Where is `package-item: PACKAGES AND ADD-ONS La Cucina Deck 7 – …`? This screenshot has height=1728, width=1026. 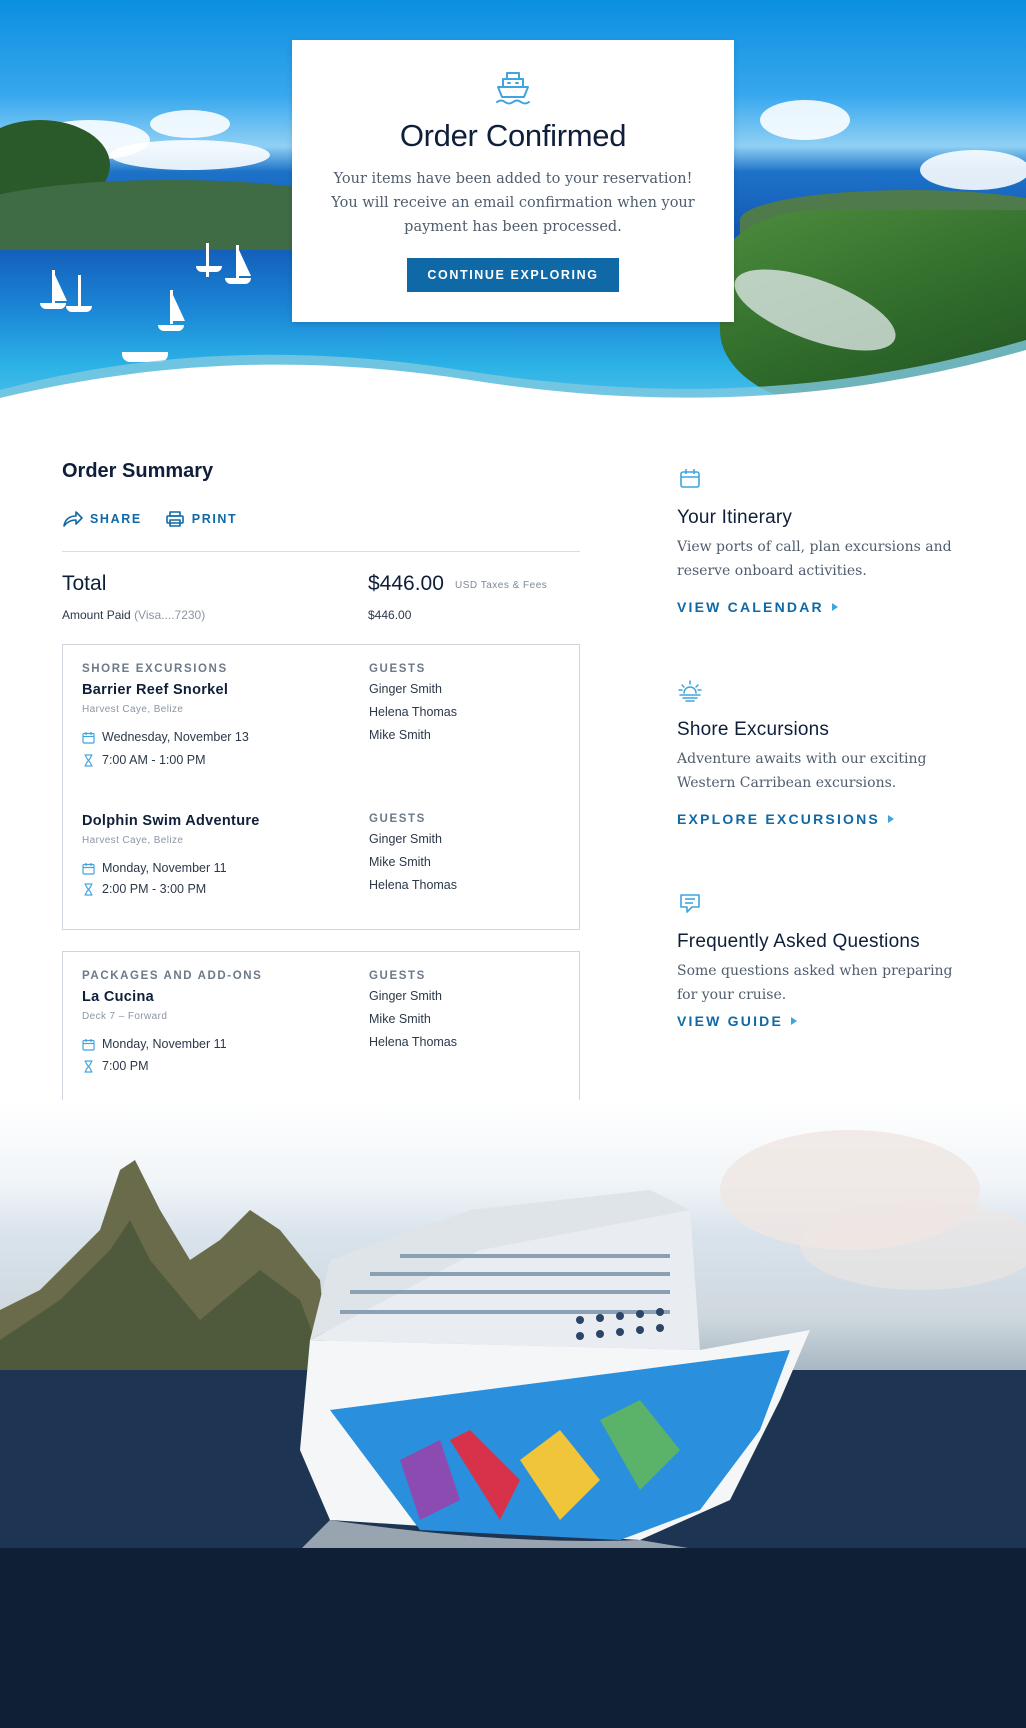
package-item: PACKAGES AND ADD-ONS La Cucina Deck 7 – … is located at coordinates (172, 1021).